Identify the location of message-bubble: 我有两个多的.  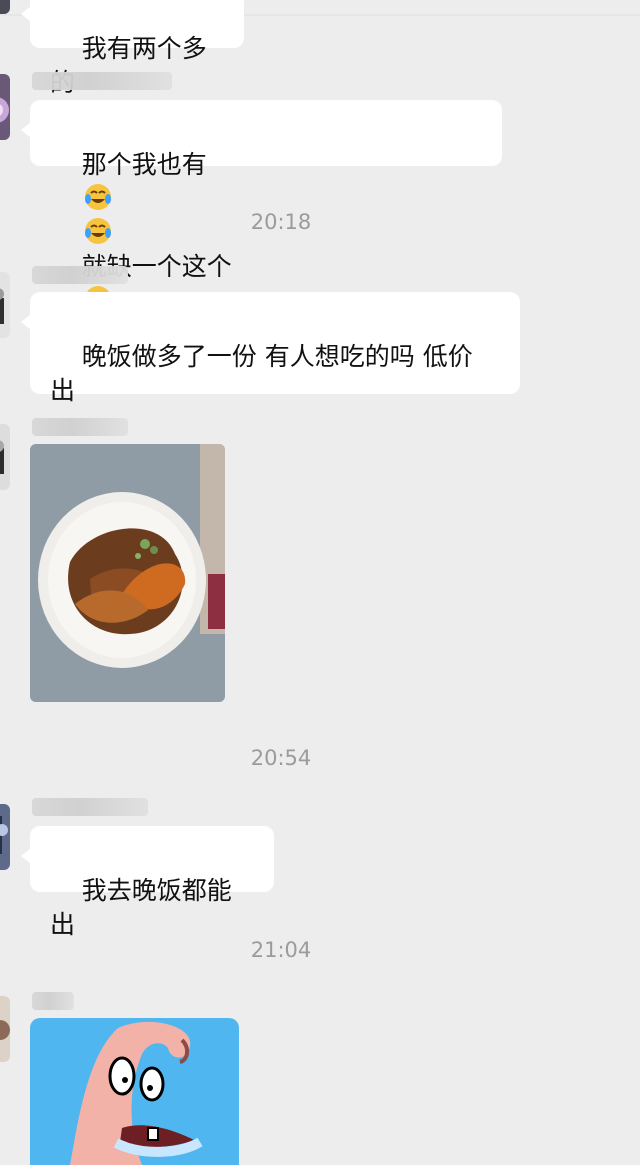
(132, 48).